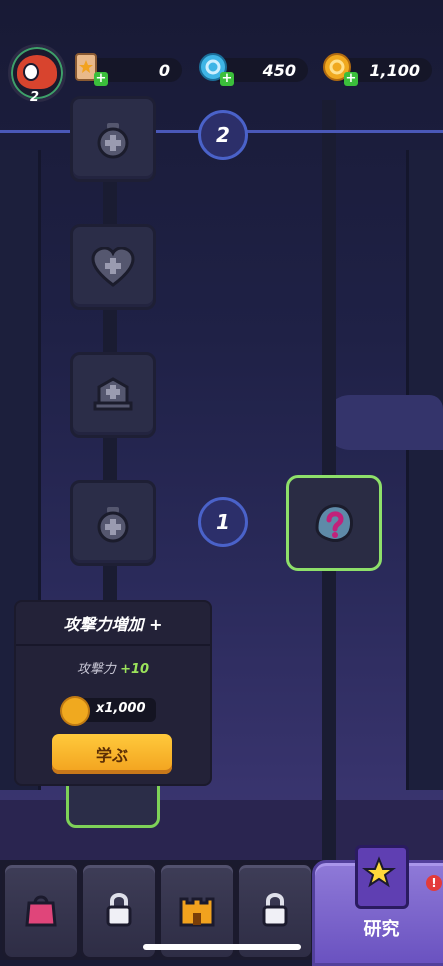 The width and height of the screenshot is (443, 966). What do you see at coordinates (223, 135) in the screenshot?
I see `tier-badge: 2` at bounding box center [223, 135].